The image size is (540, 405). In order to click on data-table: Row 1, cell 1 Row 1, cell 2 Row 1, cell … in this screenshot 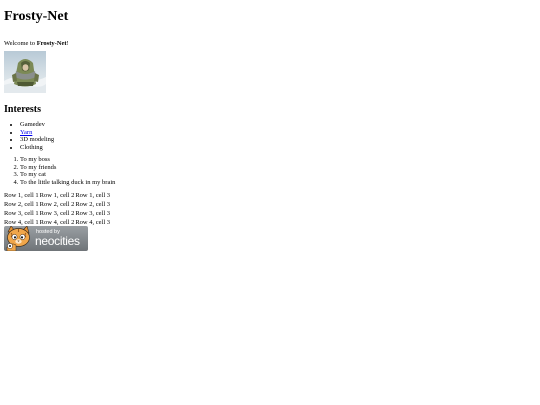, I will do `click(57, 209)`.